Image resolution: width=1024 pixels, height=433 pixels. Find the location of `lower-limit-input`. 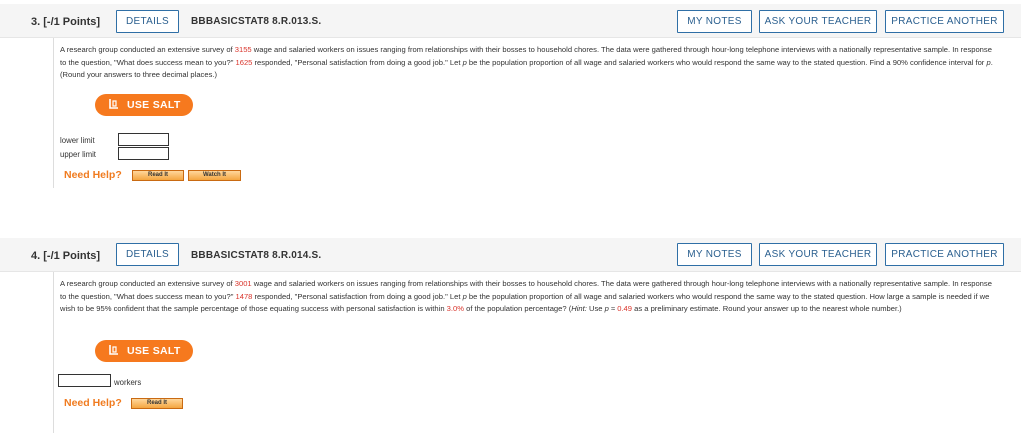

lower-limit-input is located at coordinates (143, 139).